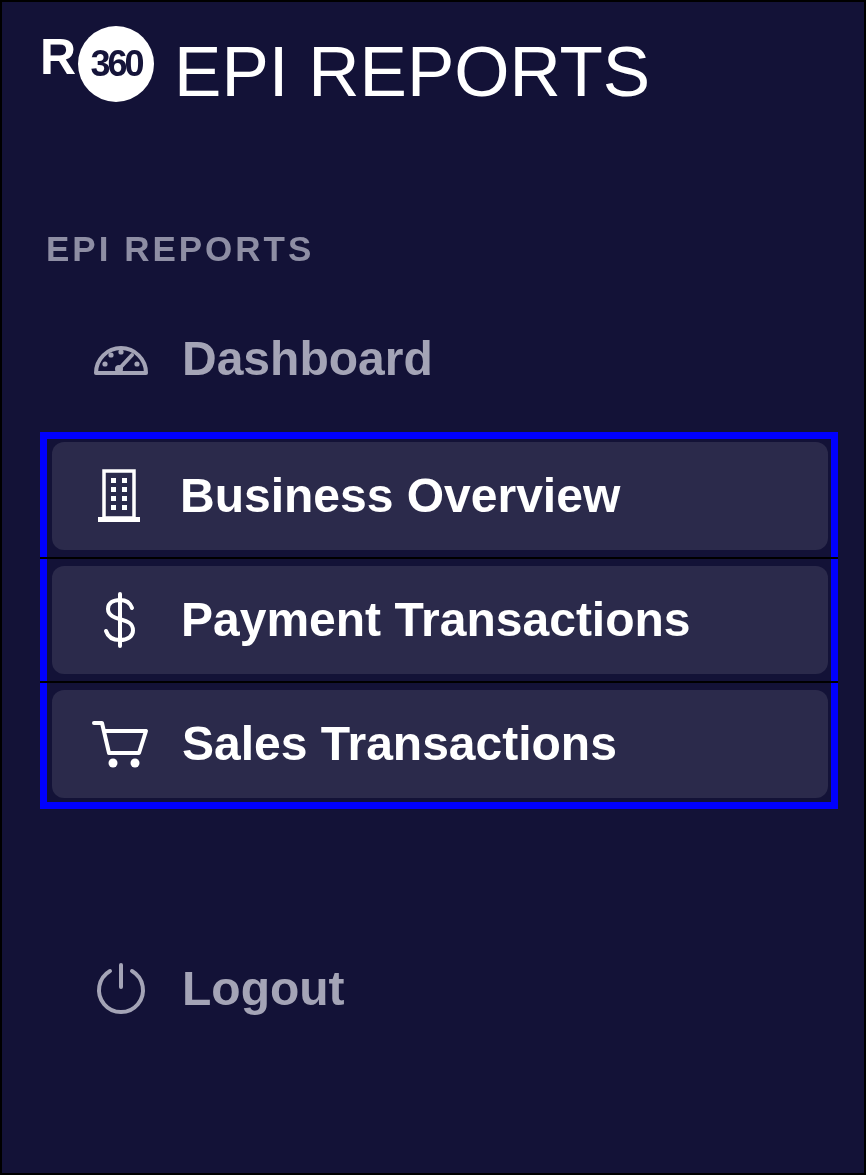 The image size is (866, 1175). What do you see at coordinates (440, 620) in the screenshot?
I see `nav-item: Payment Transactions` at bounding box center [440, 620].